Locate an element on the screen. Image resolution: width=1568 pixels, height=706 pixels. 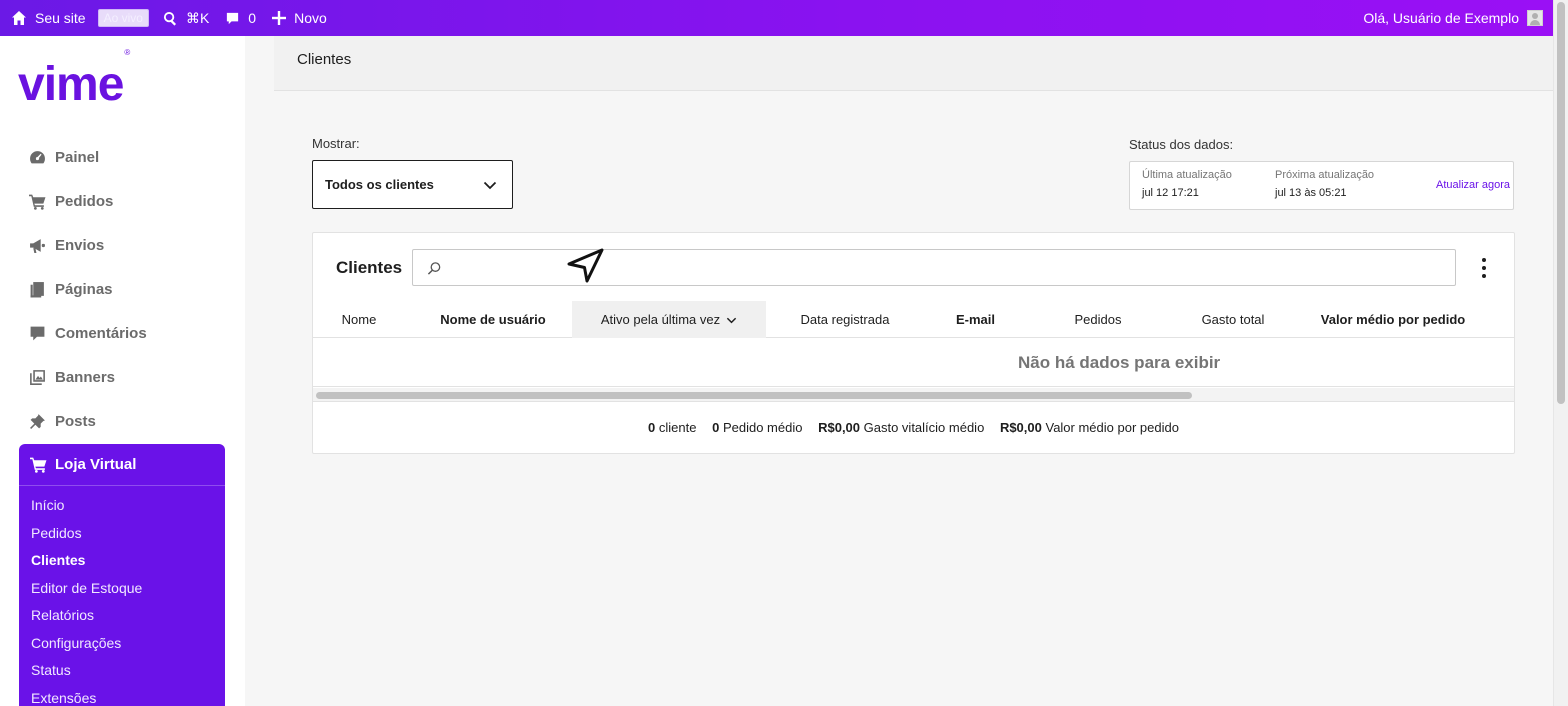
column-header-email: E-mail is located at coordinates (975, 319).